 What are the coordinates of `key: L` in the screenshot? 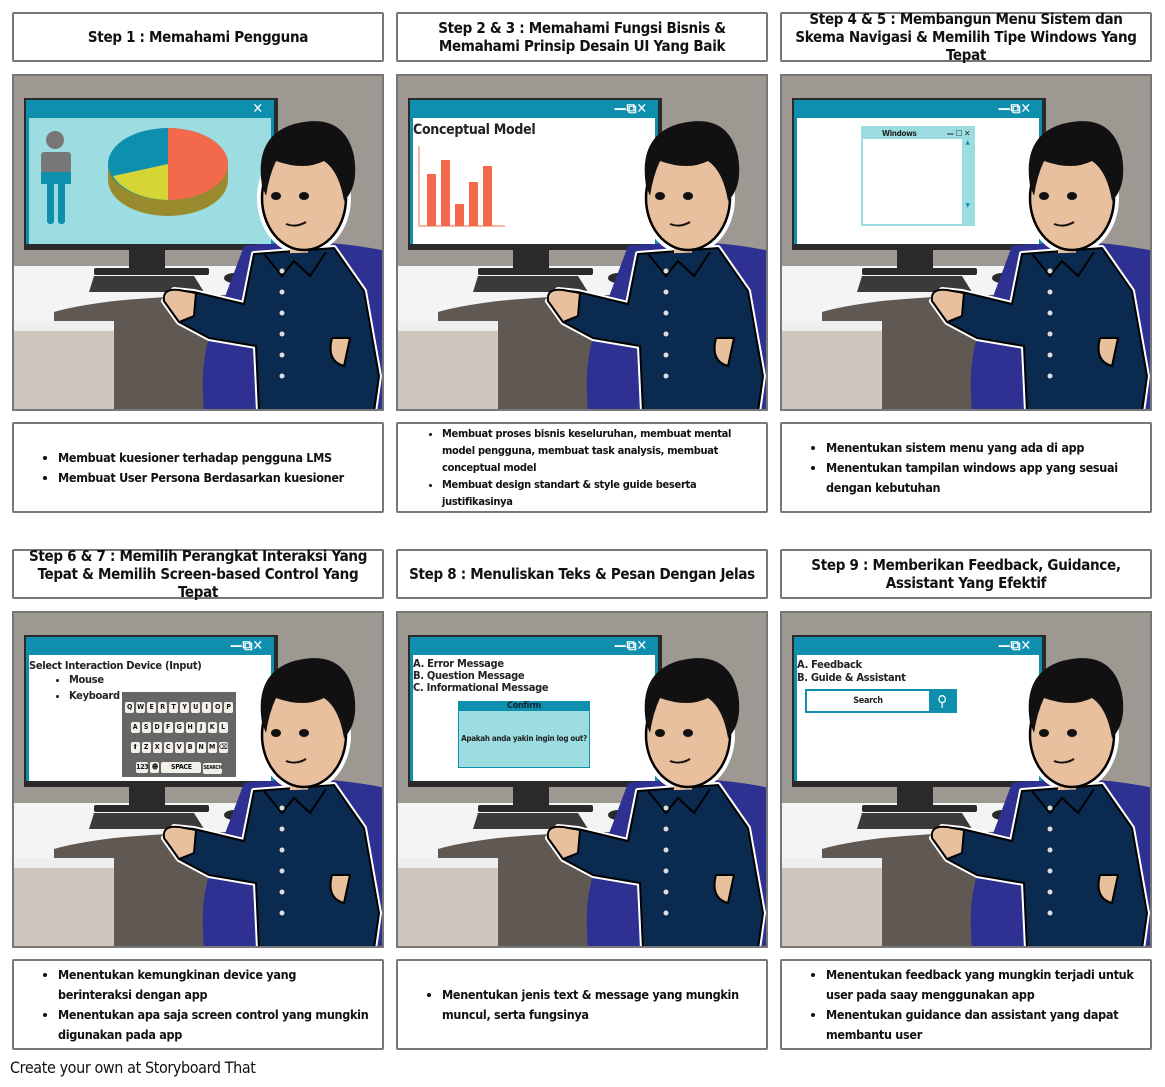 It's located at (223, 727).